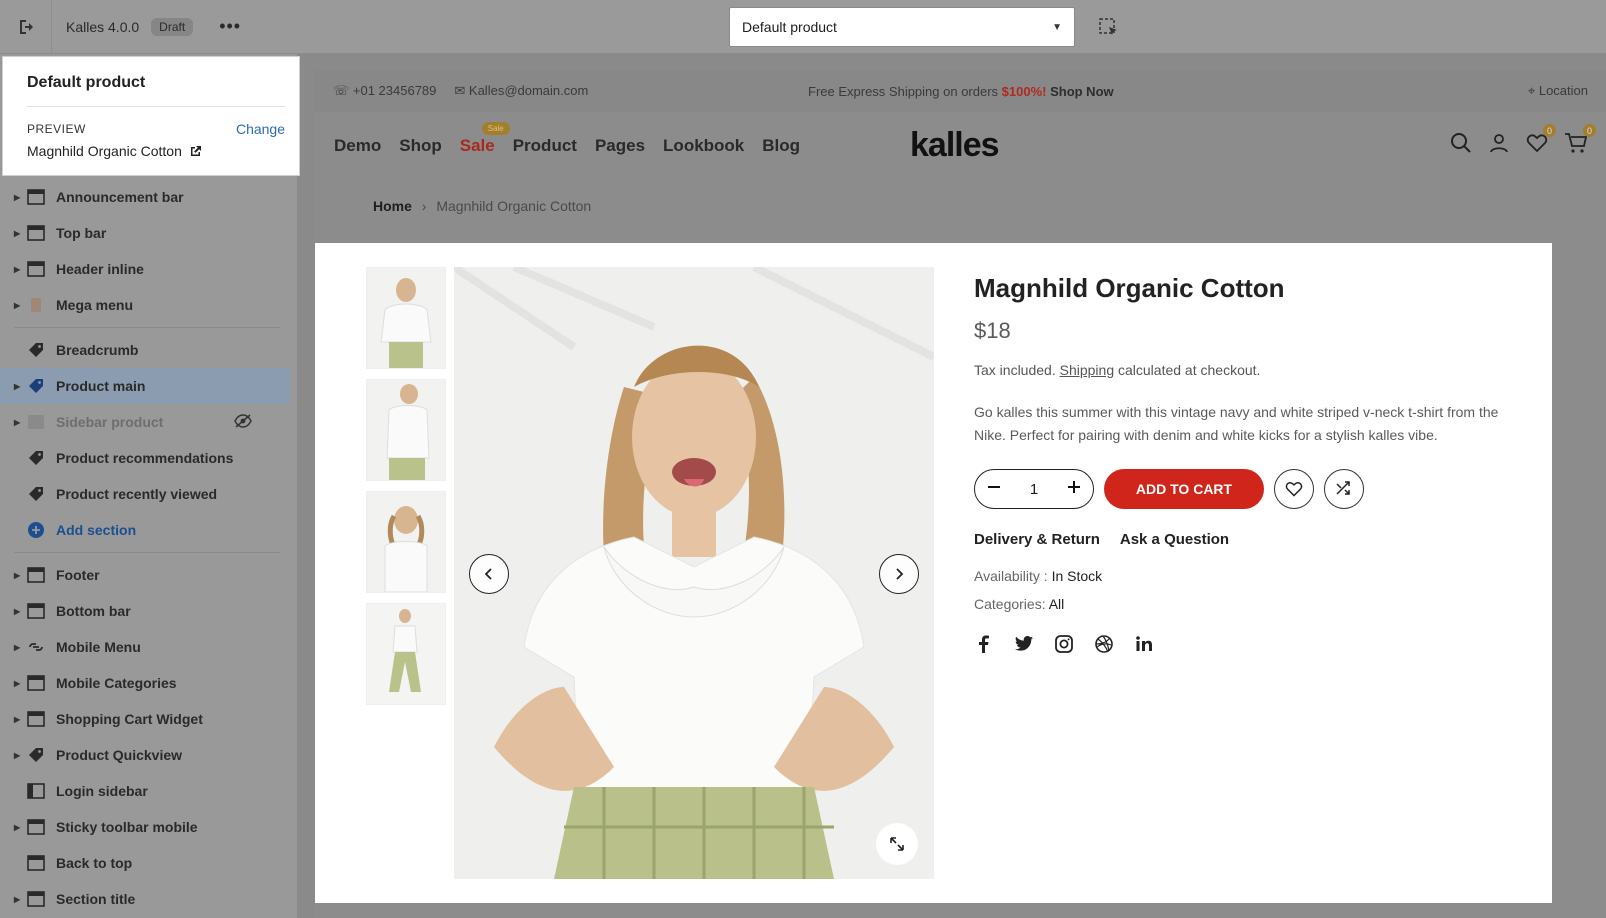 The image size is (1606, 918). I want to click on section-section-title: ▶ Section title, so click(149, 899).